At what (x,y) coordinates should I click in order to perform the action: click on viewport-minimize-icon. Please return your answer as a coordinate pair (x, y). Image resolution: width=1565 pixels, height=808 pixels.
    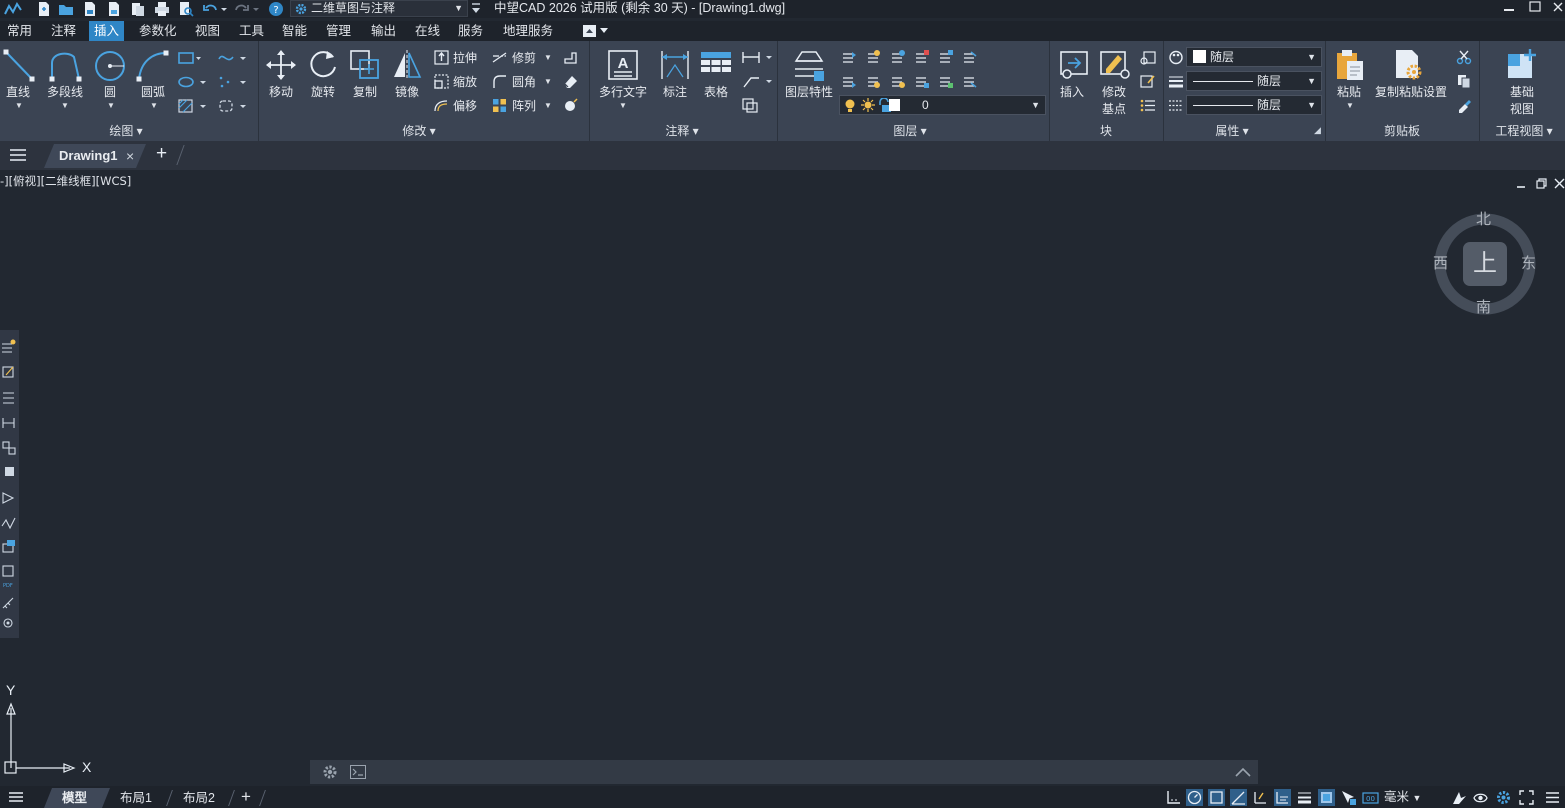
    Looking at the image, I should click on (1521, 184).